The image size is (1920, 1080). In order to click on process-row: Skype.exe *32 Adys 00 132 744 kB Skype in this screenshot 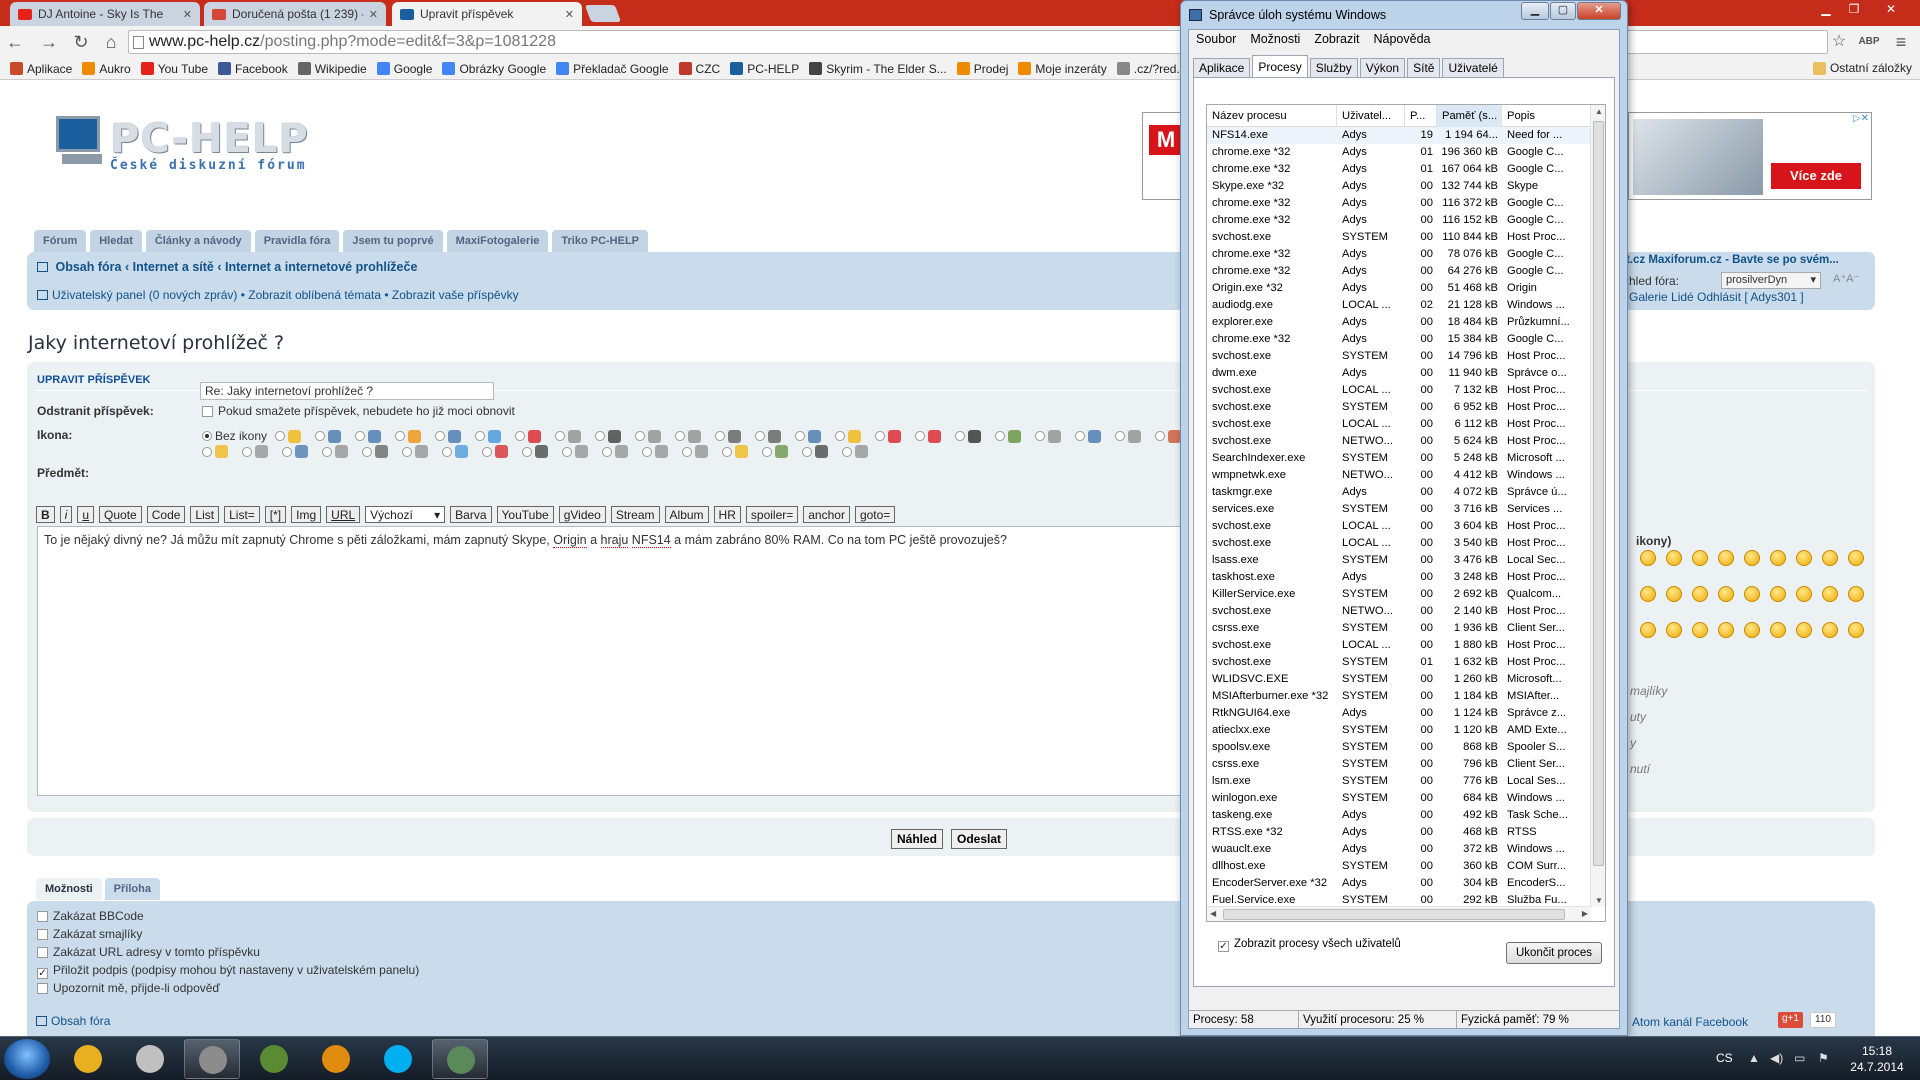, I will do `click(1399, 186)`.